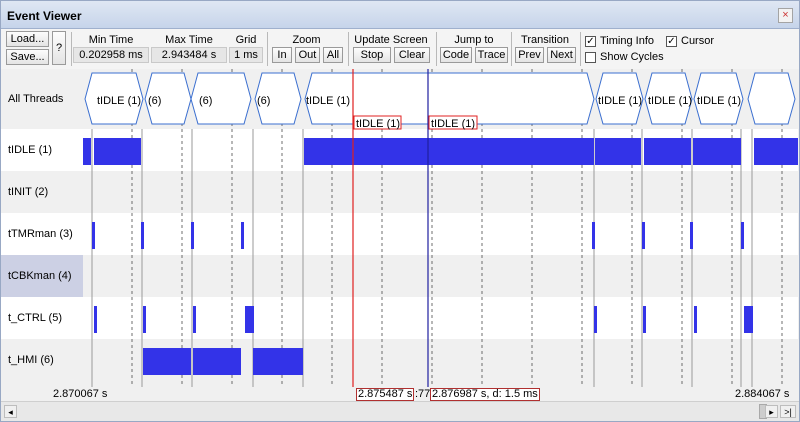 Image resolution: width=800 pixels, height=422 pixels. I want to click on code-button: Code, so click(456, 55).